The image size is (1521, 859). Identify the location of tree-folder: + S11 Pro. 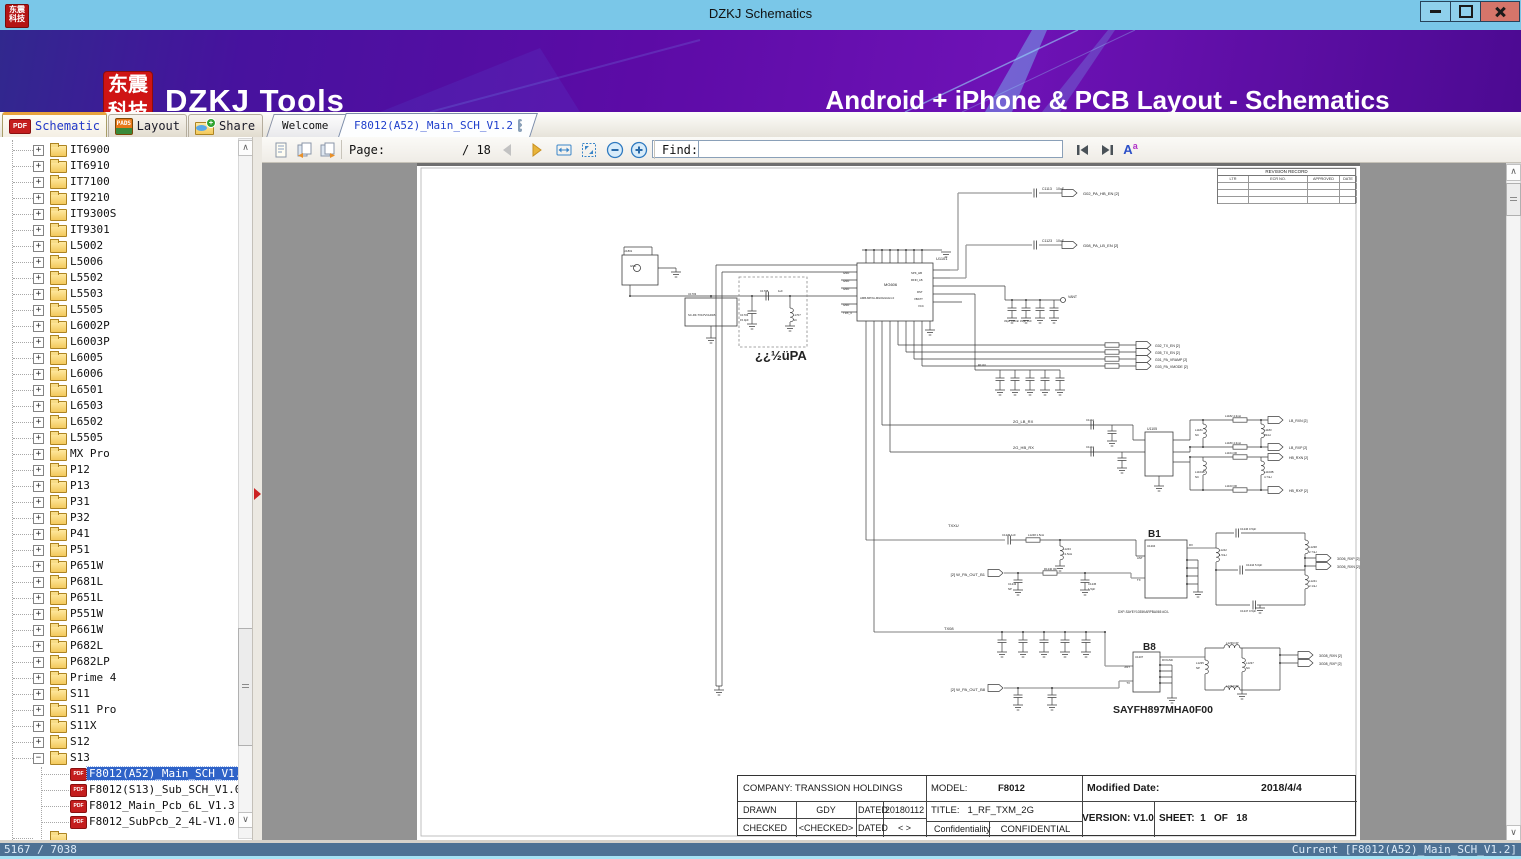
(119, 710).